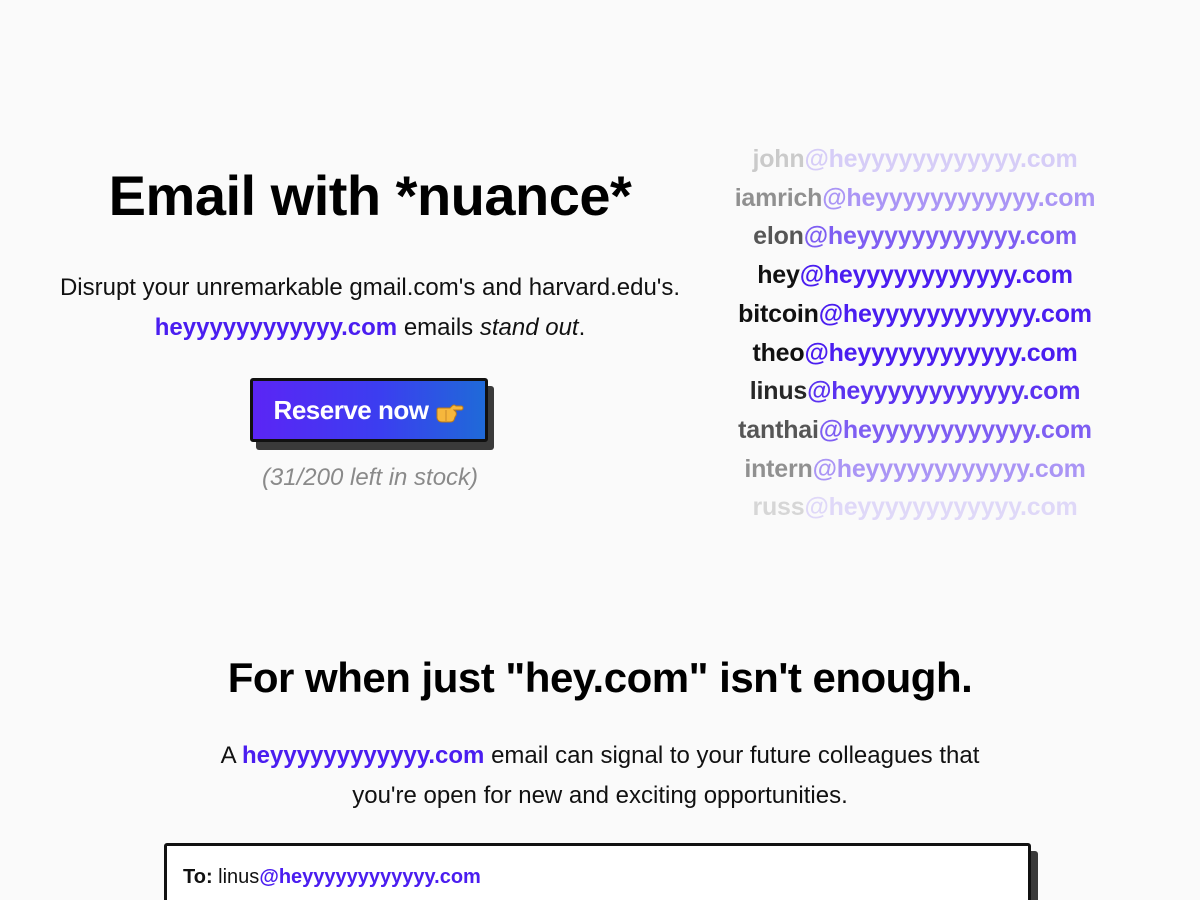  I want to click on hero-desc-end: ., so click(582, 327).